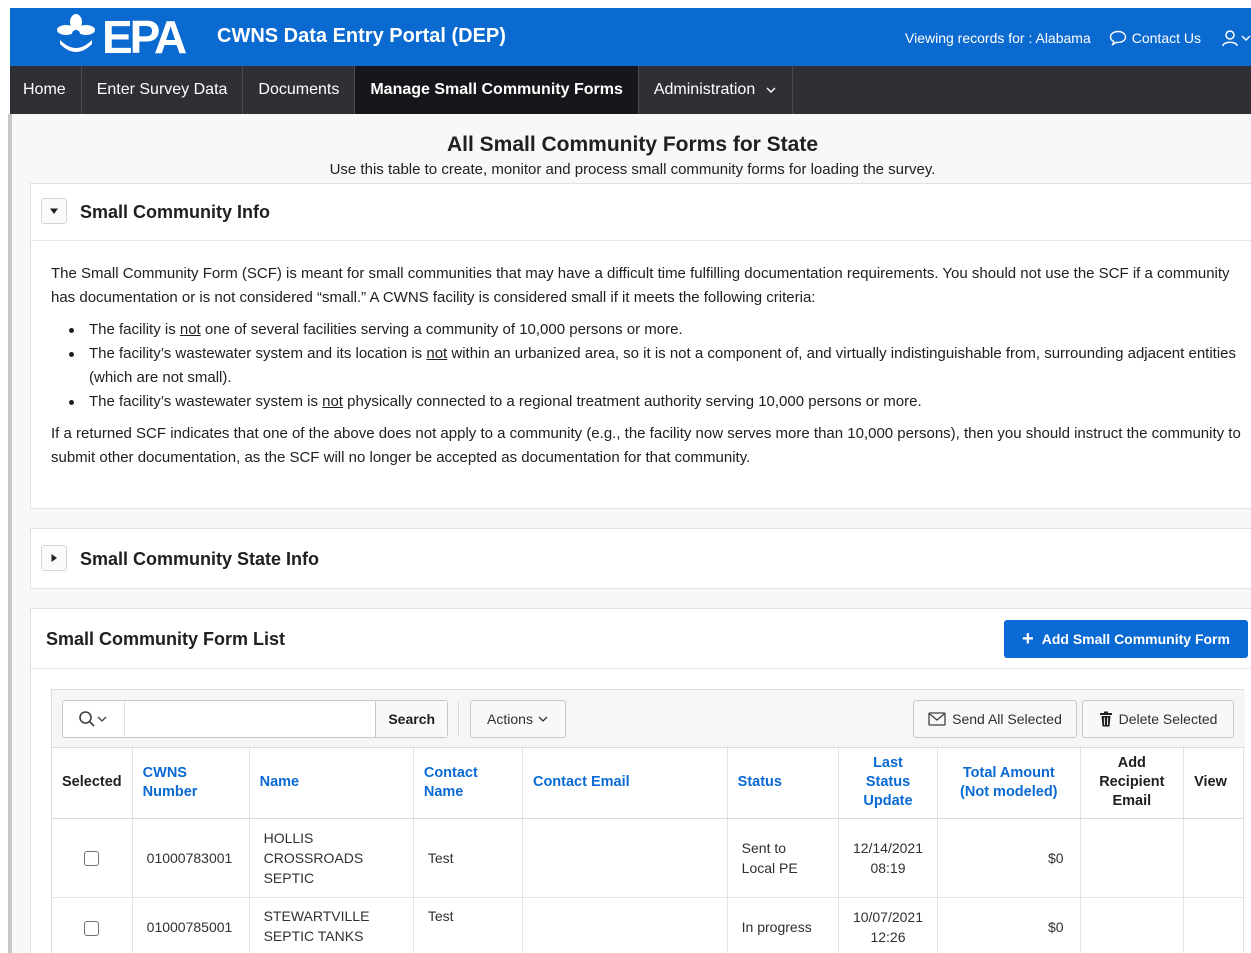 The height and width of the screenshot is (953, 1251). What do you see at coordinates (361, 36) in the screenshot?
I see `app-title: CWNS Data Entry Portal (DEP)` at bounding box center [361, 36].